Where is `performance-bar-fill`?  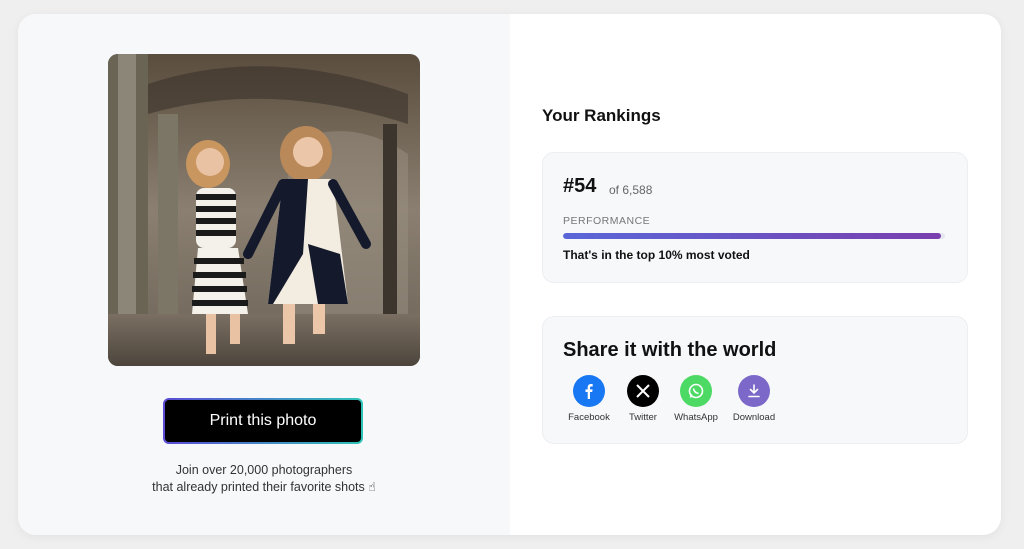 performance-bar-fill is located at coordinates (752, 236).